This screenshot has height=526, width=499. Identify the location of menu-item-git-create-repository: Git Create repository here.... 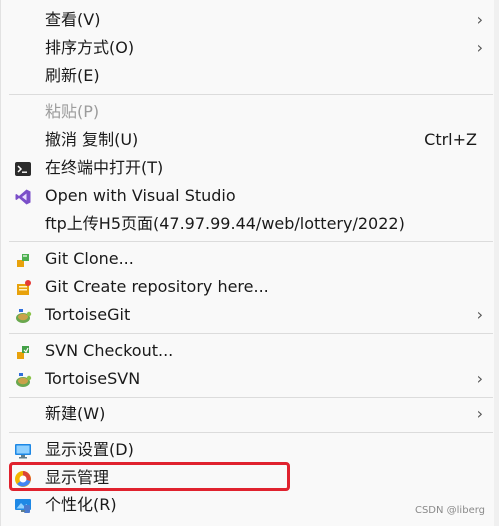
(247, 287).